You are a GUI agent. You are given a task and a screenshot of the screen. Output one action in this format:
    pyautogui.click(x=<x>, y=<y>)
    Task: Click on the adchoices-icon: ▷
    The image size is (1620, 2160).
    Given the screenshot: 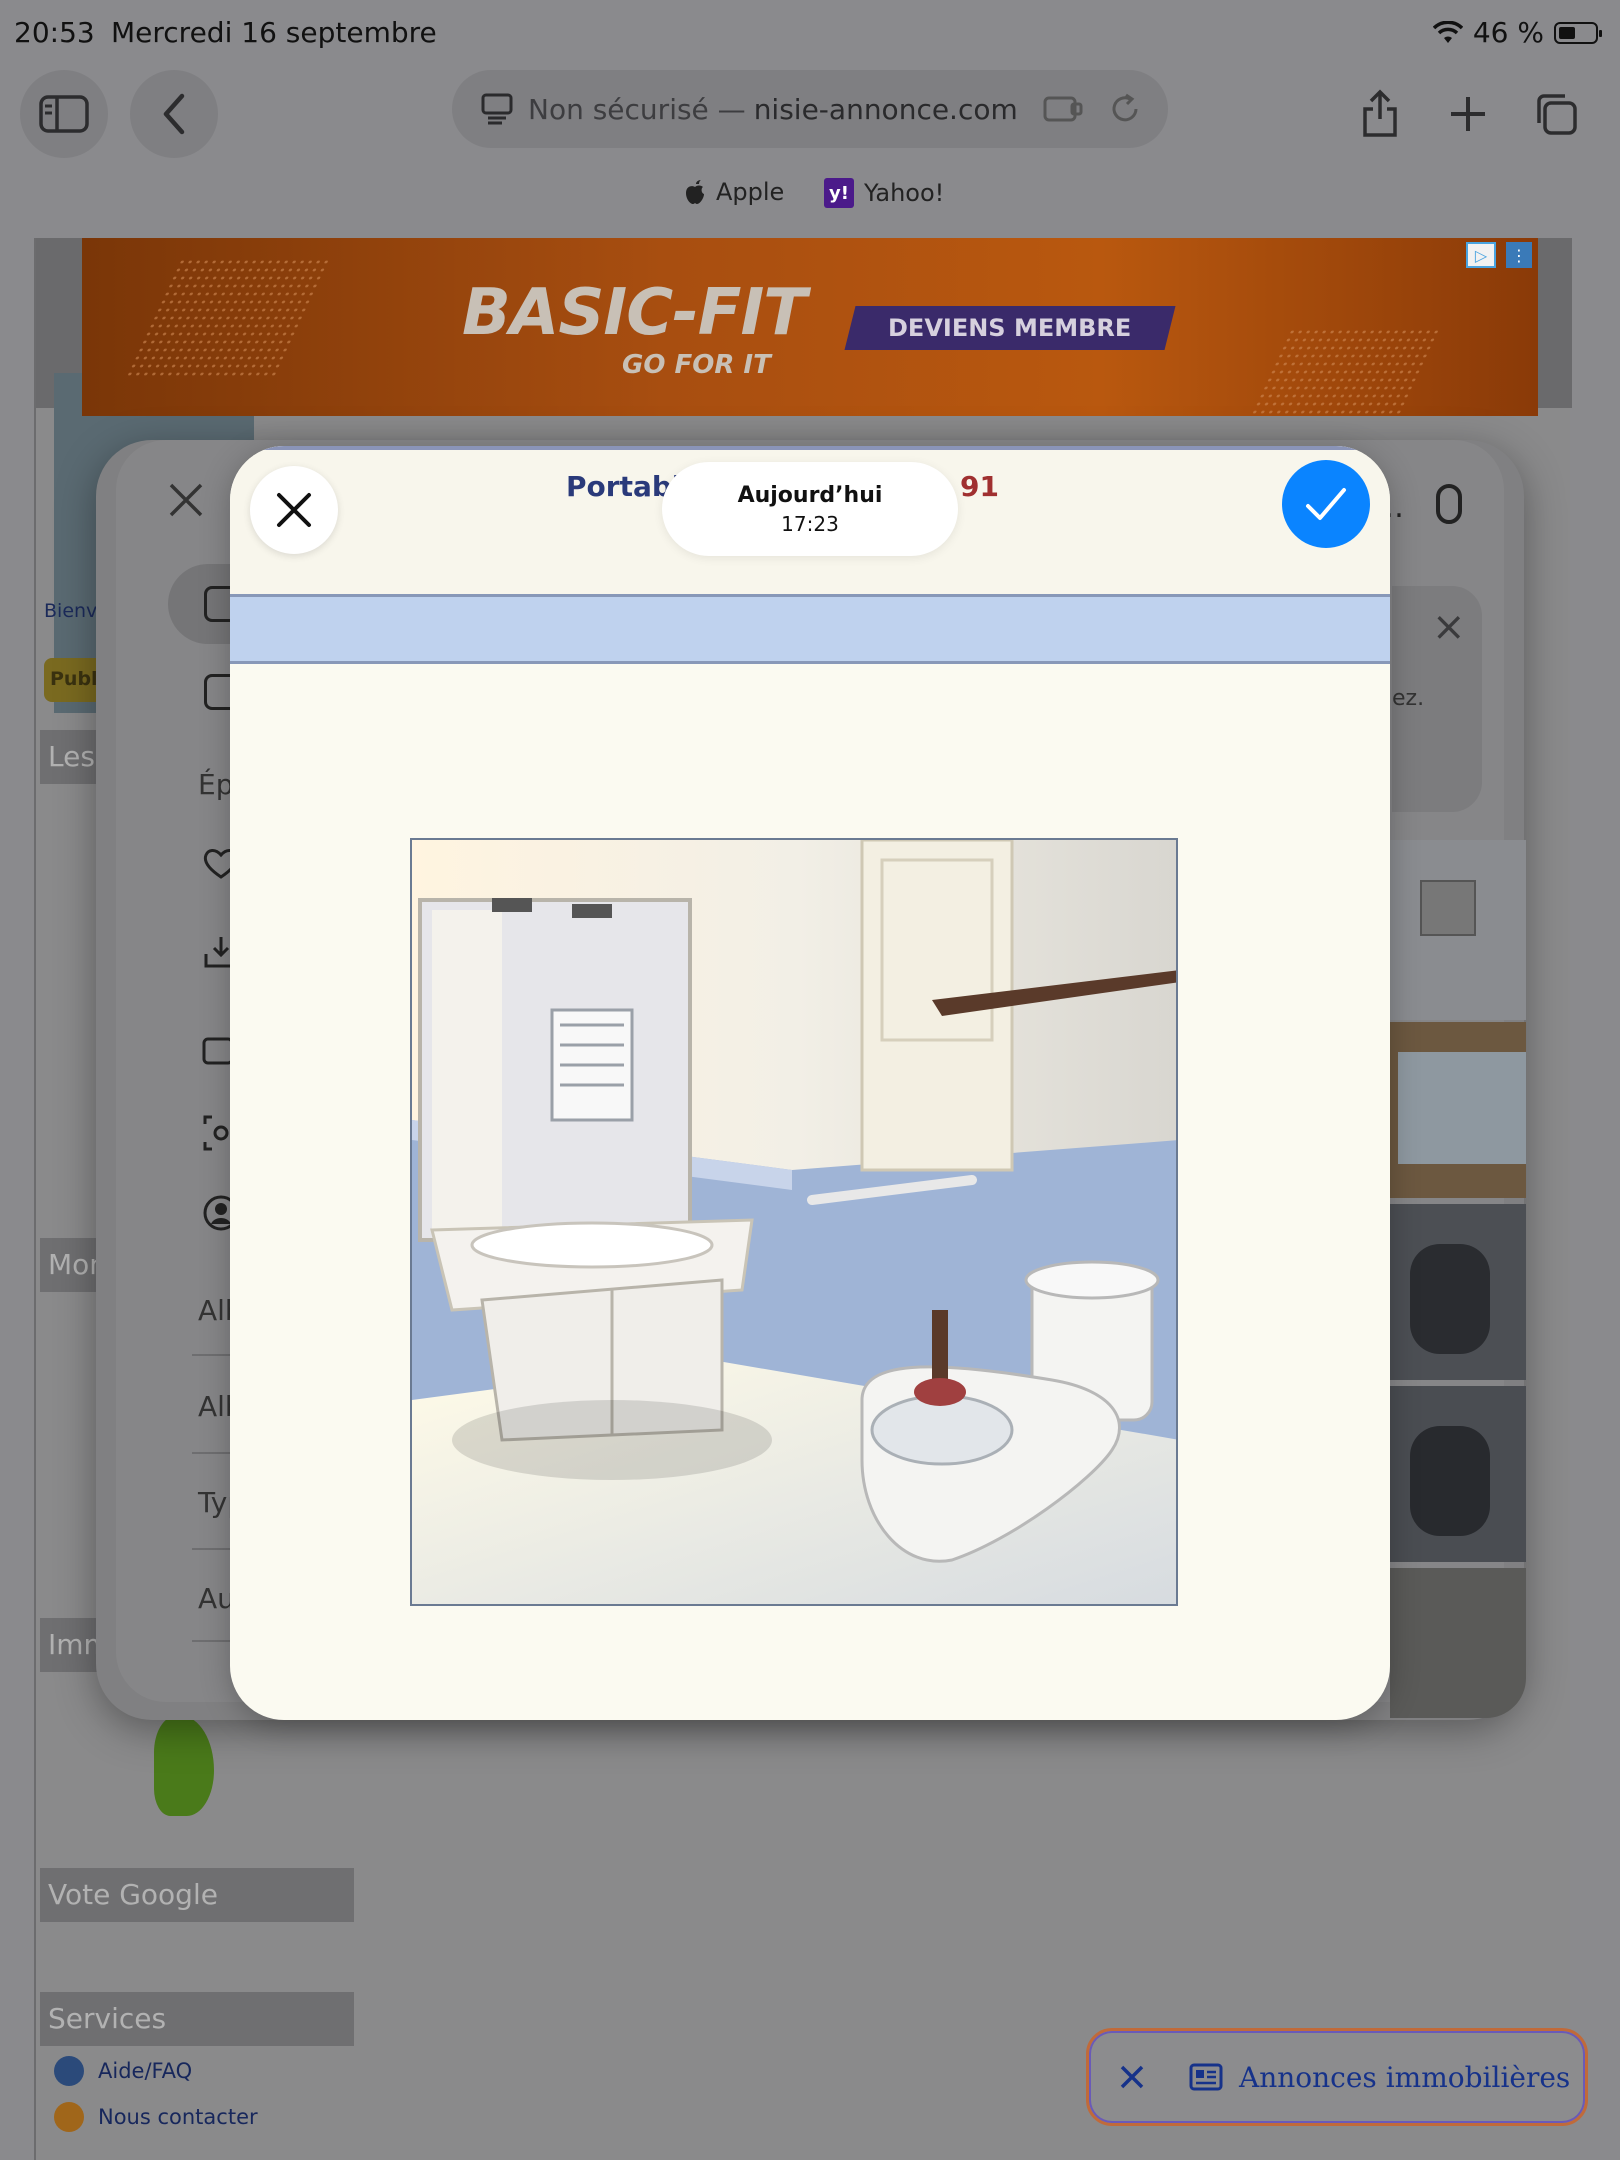 What is the action you would take?
    pyautogui.click(x=1481, y=255)
    